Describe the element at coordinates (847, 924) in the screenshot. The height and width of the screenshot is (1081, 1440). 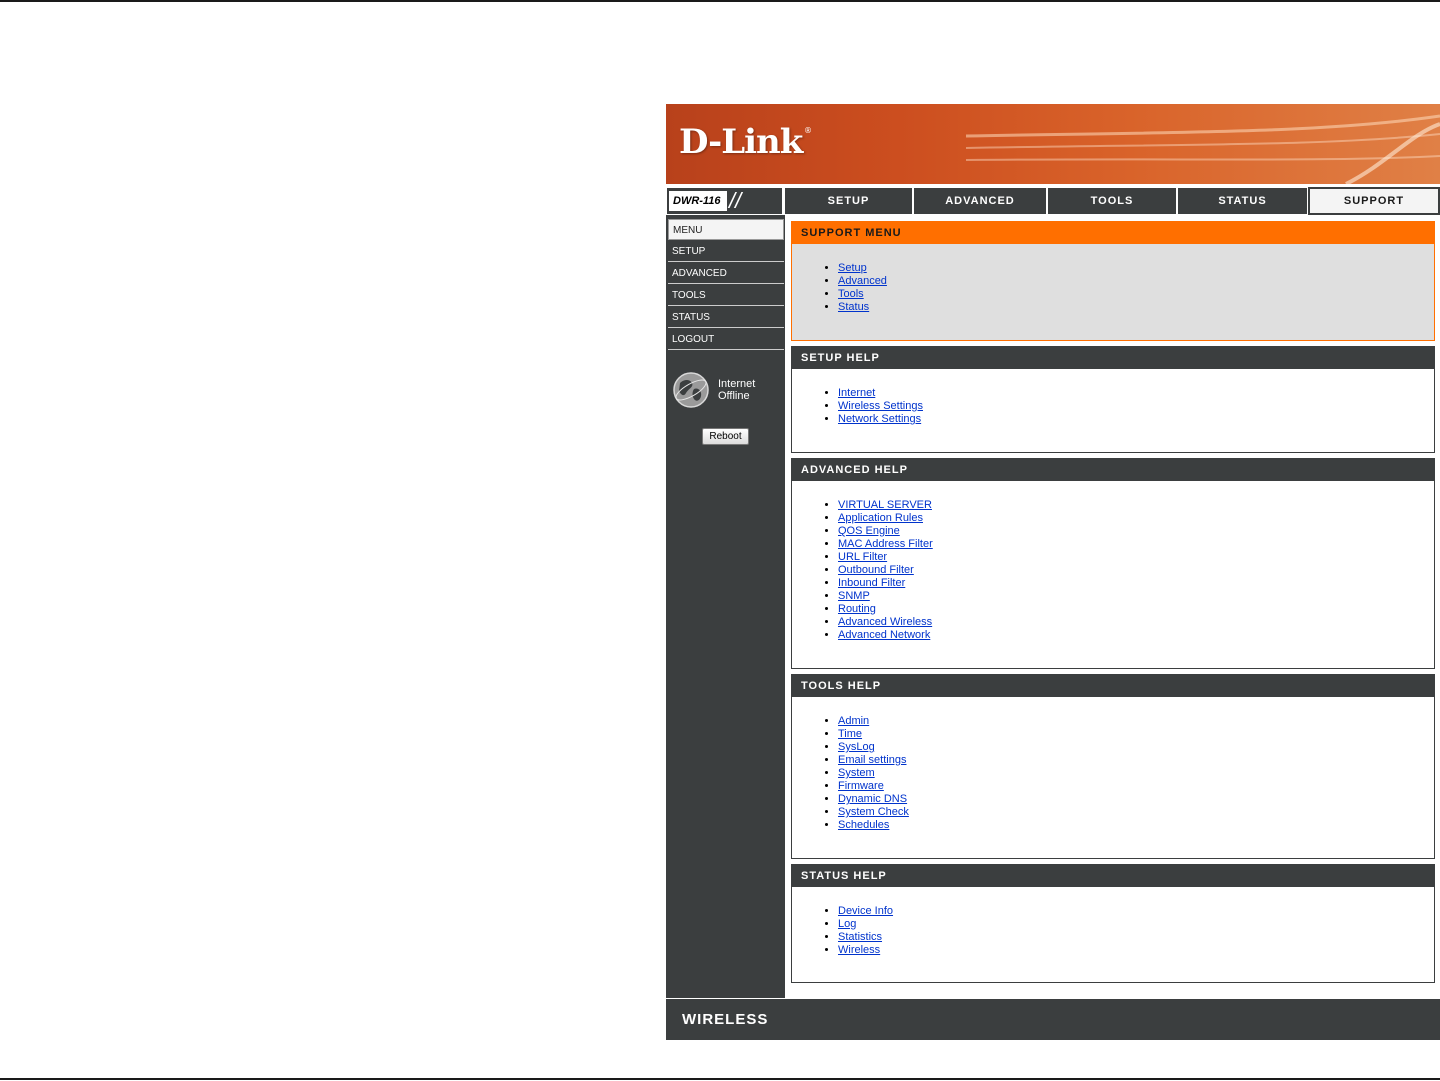
I see `help-link: Log` at that location.